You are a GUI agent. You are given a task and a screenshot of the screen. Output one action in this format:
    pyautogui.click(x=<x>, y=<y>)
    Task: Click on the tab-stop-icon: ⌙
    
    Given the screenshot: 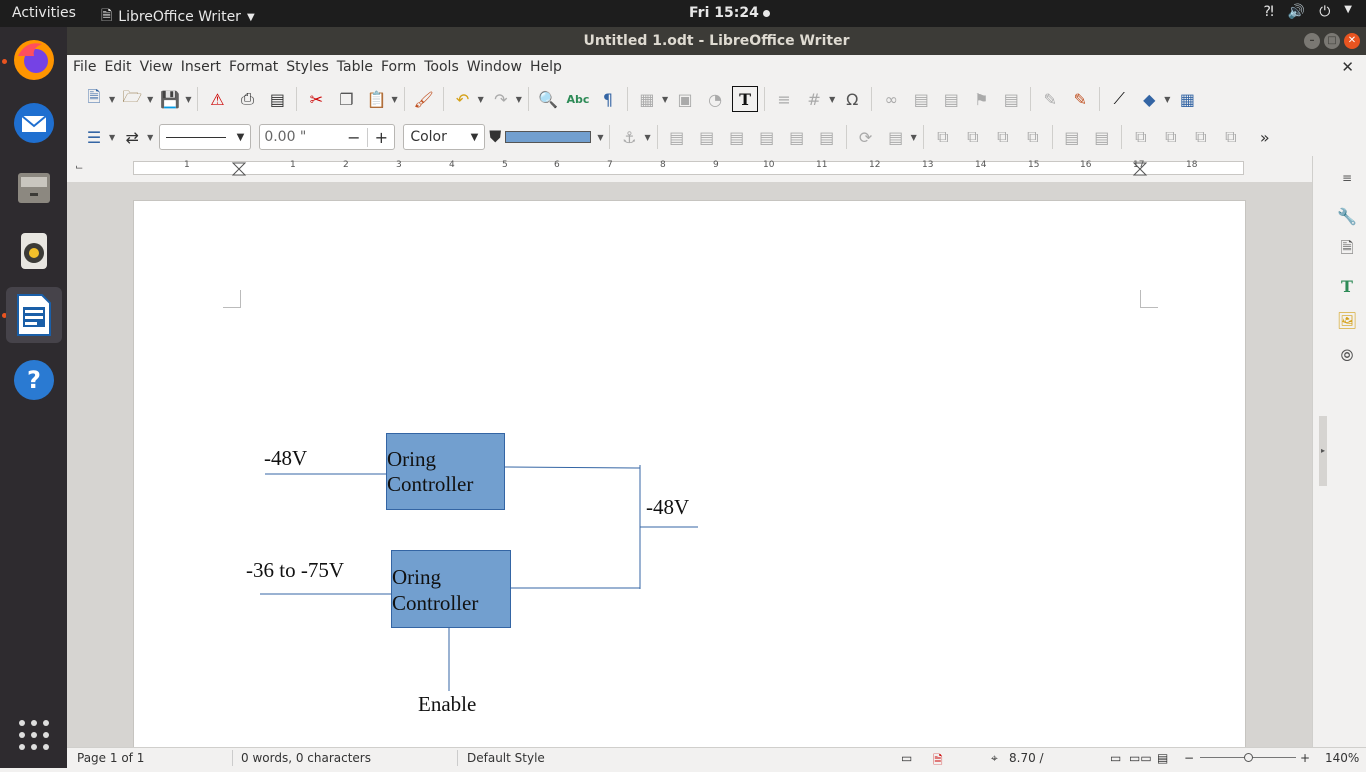 What is the action you would take?
    pyautogui.click(x=79, y=167)
    